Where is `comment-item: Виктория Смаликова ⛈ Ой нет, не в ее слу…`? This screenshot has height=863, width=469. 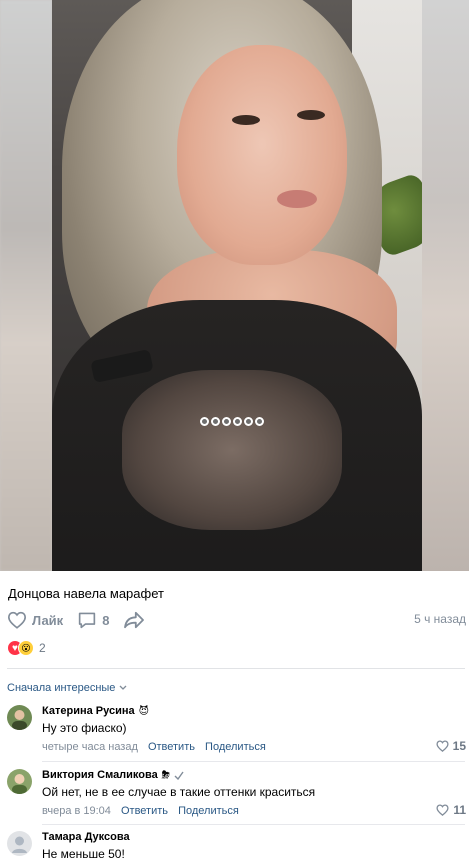 comment-item: Виктория Смаликова ⛈ Ой нет, не в ее слу… is located at coordinates (238, 799).